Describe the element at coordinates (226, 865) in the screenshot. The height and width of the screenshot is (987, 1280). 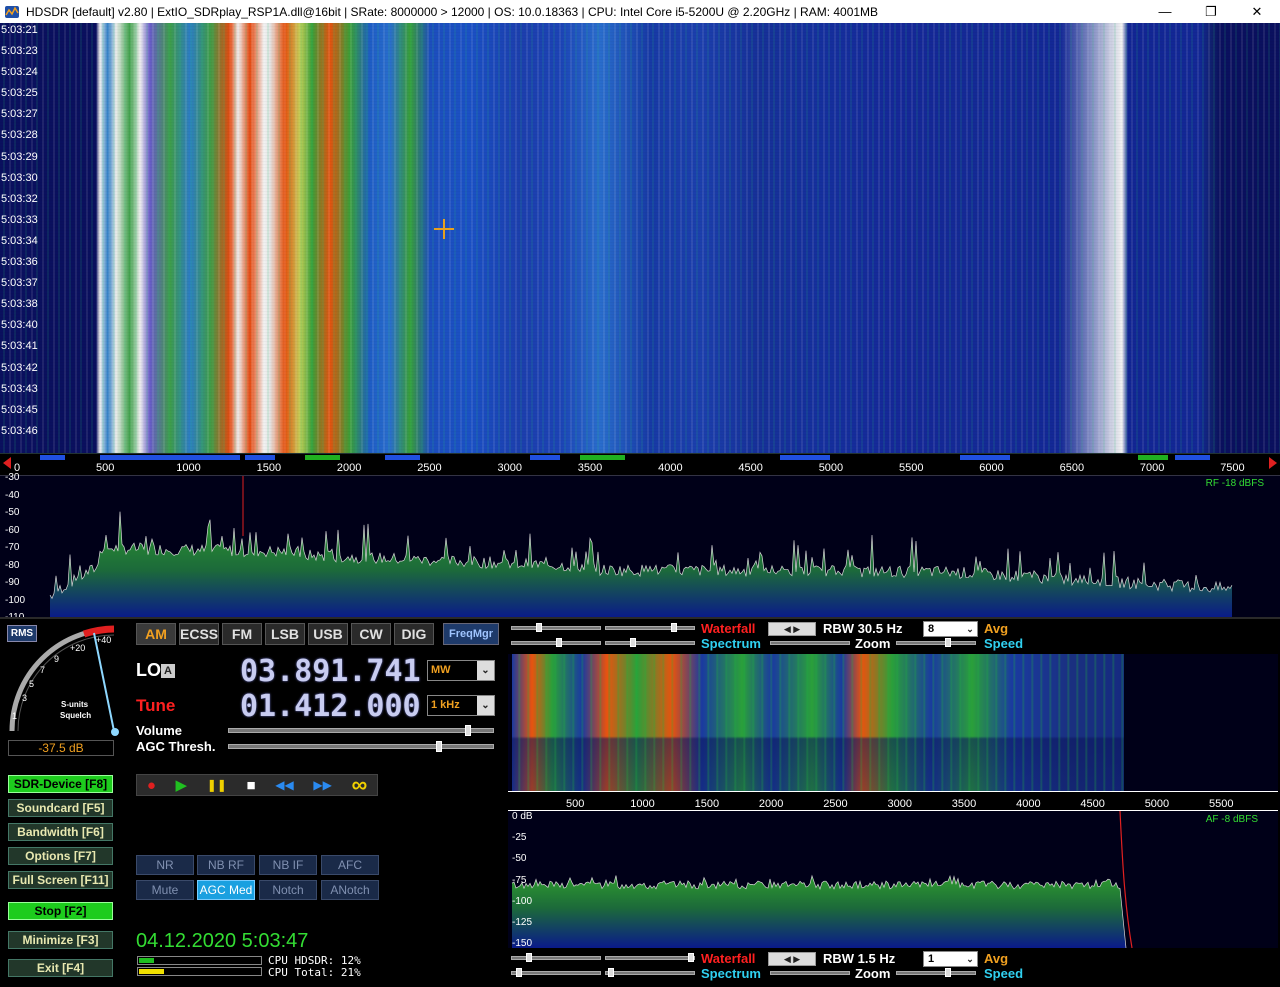
I see `nb-rf-button: NB RF` at that location.